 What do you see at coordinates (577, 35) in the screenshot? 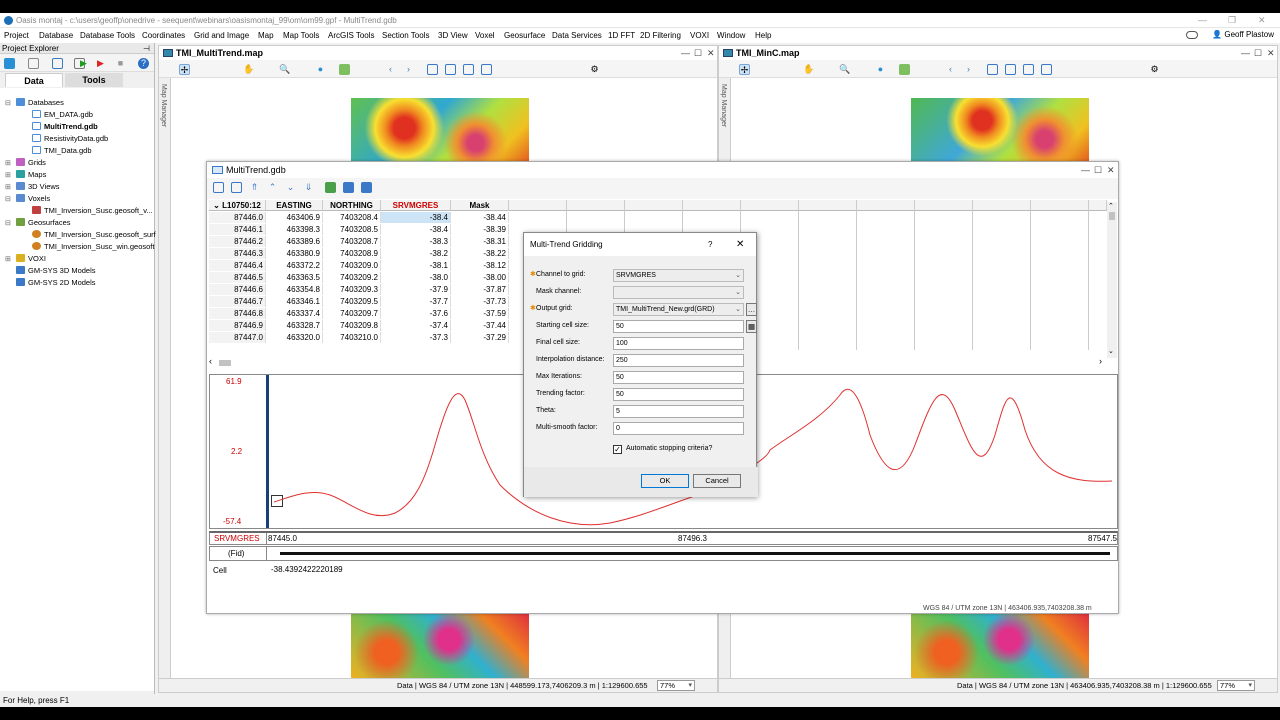
I see `menu-data-services: Data Services` at bounding box center [577, 35].